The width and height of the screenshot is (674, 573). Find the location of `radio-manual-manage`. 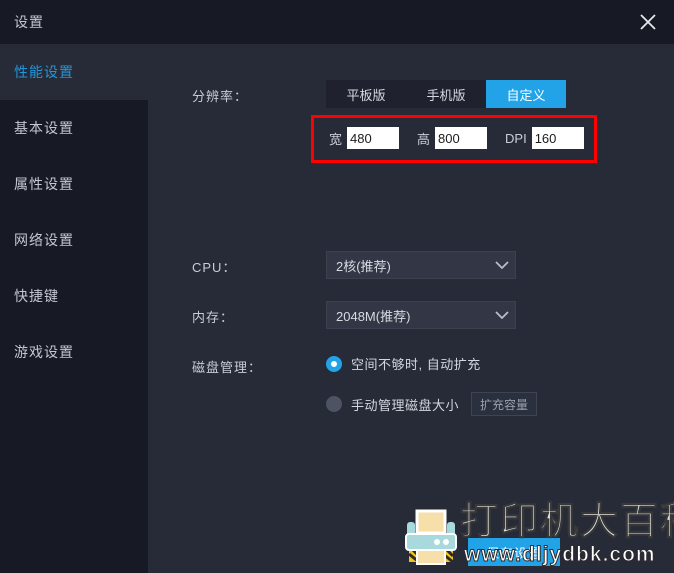

radio-manual-manage is located at coordinates (334, 404).